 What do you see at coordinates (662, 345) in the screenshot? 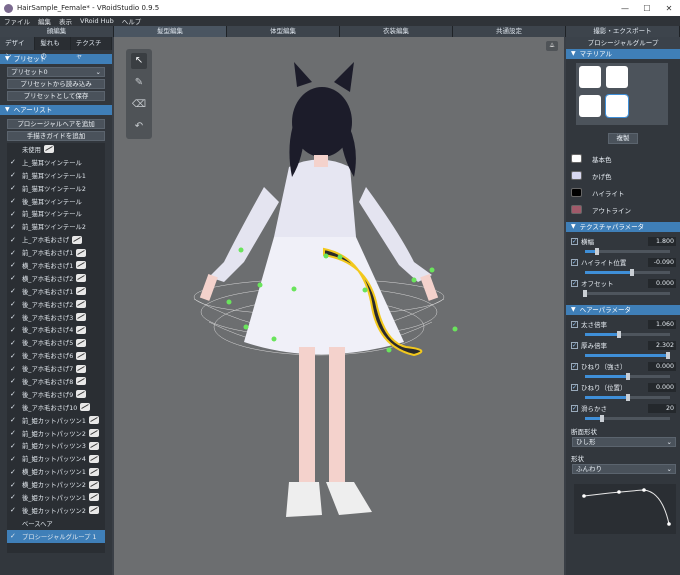
I see `param-value-field: 2.302` at bounding box center [662, 345].